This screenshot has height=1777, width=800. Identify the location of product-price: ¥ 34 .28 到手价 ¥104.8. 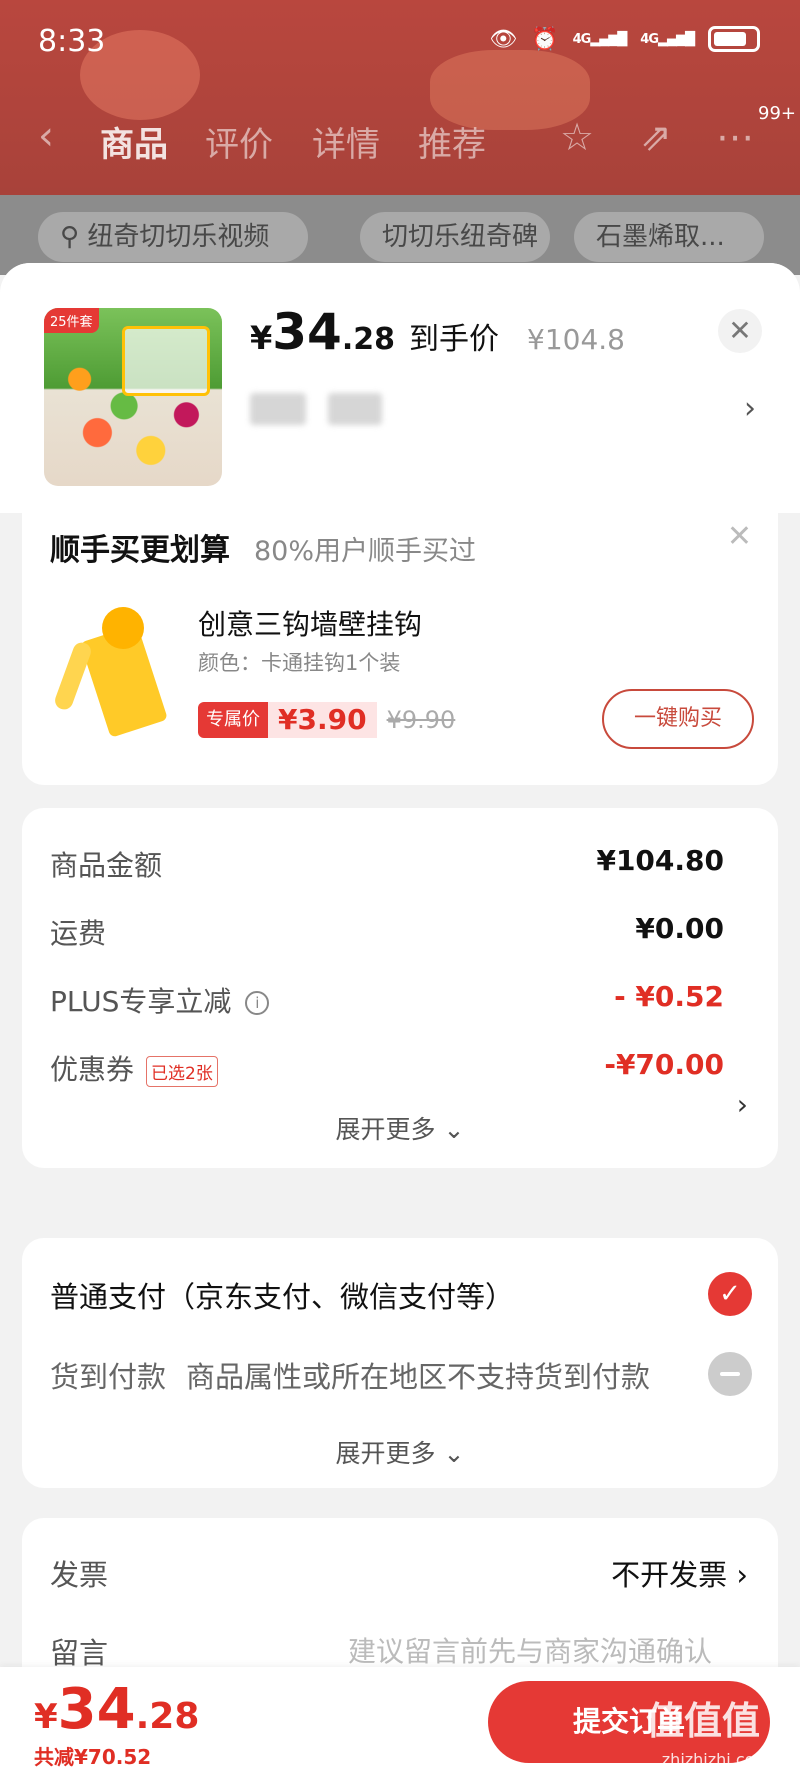
(437, 332).